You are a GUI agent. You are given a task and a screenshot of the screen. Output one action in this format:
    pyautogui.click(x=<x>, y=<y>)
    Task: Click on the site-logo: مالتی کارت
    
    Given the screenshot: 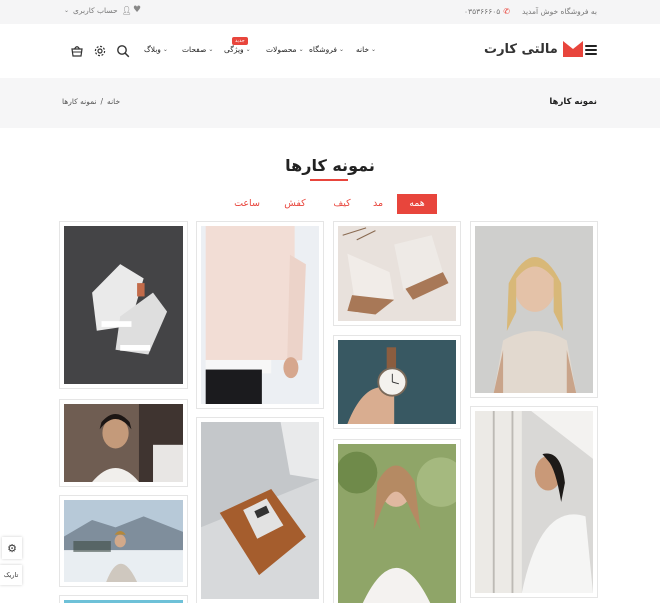 What is the action you would take?
    pyautogui.click(x=533, y=49)
    